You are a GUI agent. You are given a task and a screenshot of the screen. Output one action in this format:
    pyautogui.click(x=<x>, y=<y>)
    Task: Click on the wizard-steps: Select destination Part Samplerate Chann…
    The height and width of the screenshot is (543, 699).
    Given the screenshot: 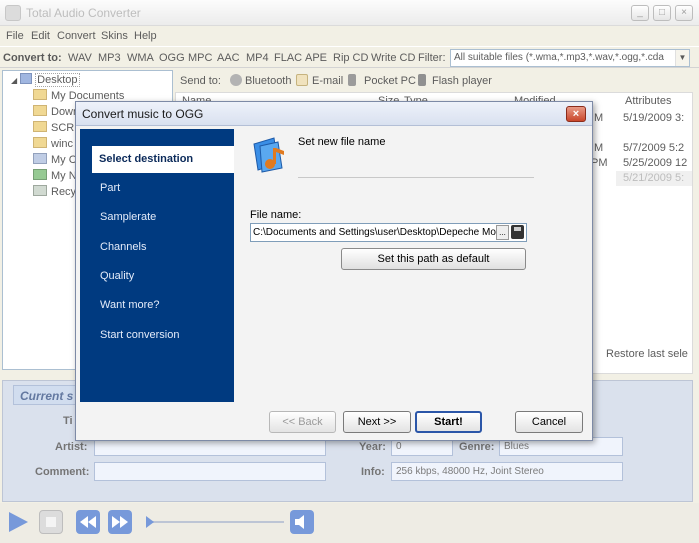 What is the action you would take?
    pyautogui.click(x=157, y=265)
    